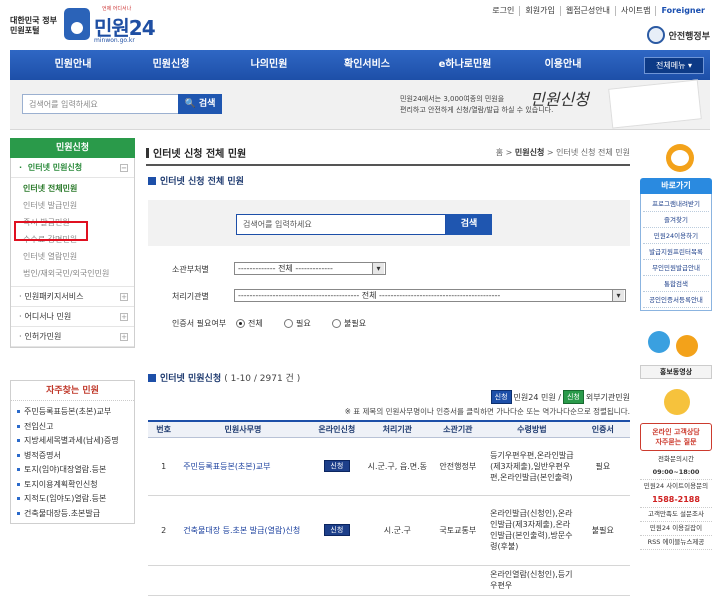 This screenshot has width=720, height=596. I want to click on mascot-image, so click(676, 158).